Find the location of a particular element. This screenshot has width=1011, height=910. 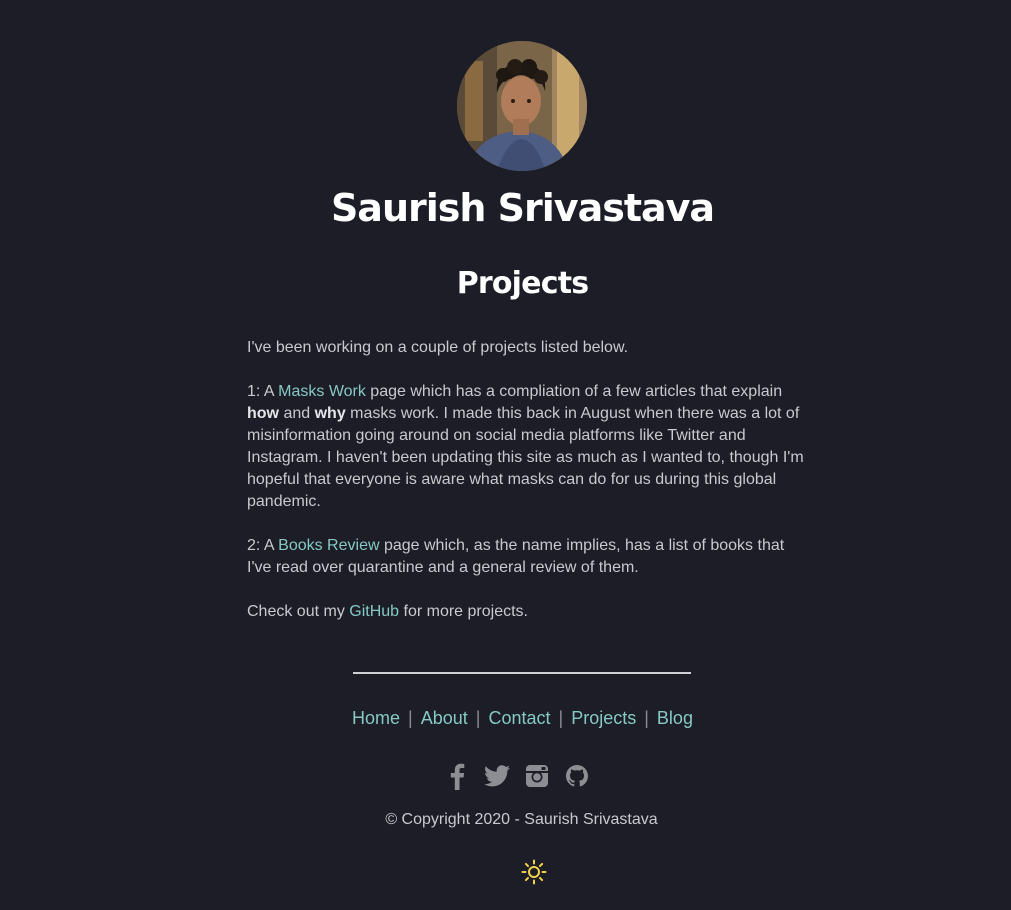

bold-how: how is located at coordinates (263, 413).